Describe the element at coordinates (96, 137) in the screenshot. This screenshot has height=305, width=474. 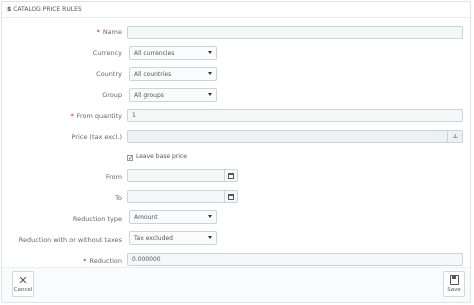
I see `price-label: Price (tax excl.)` at that location.